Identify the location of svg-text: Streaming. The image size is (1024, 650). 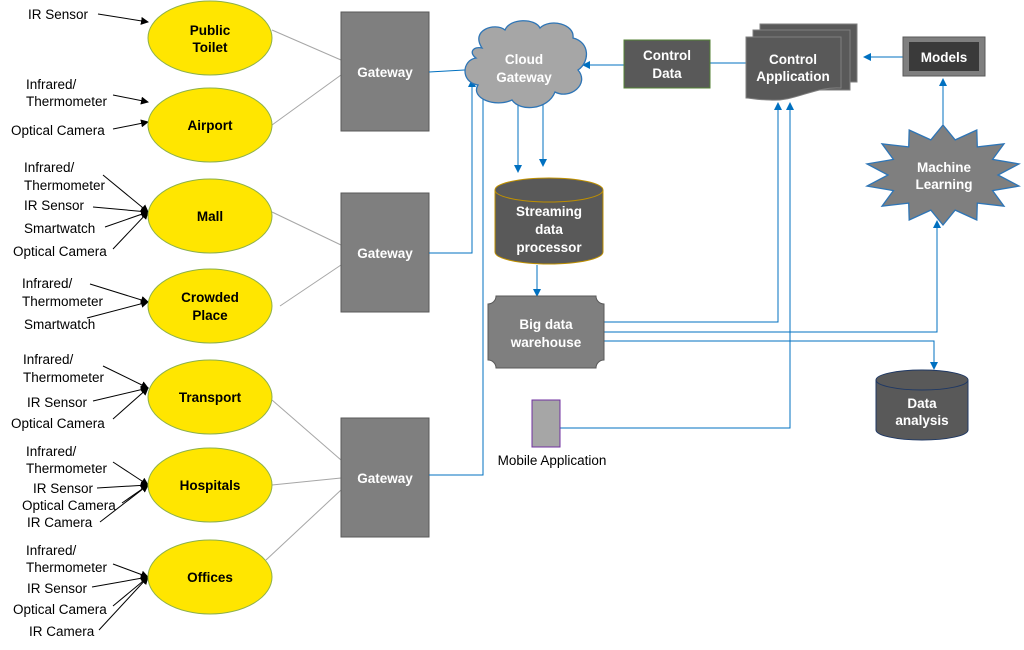
(549, 211).